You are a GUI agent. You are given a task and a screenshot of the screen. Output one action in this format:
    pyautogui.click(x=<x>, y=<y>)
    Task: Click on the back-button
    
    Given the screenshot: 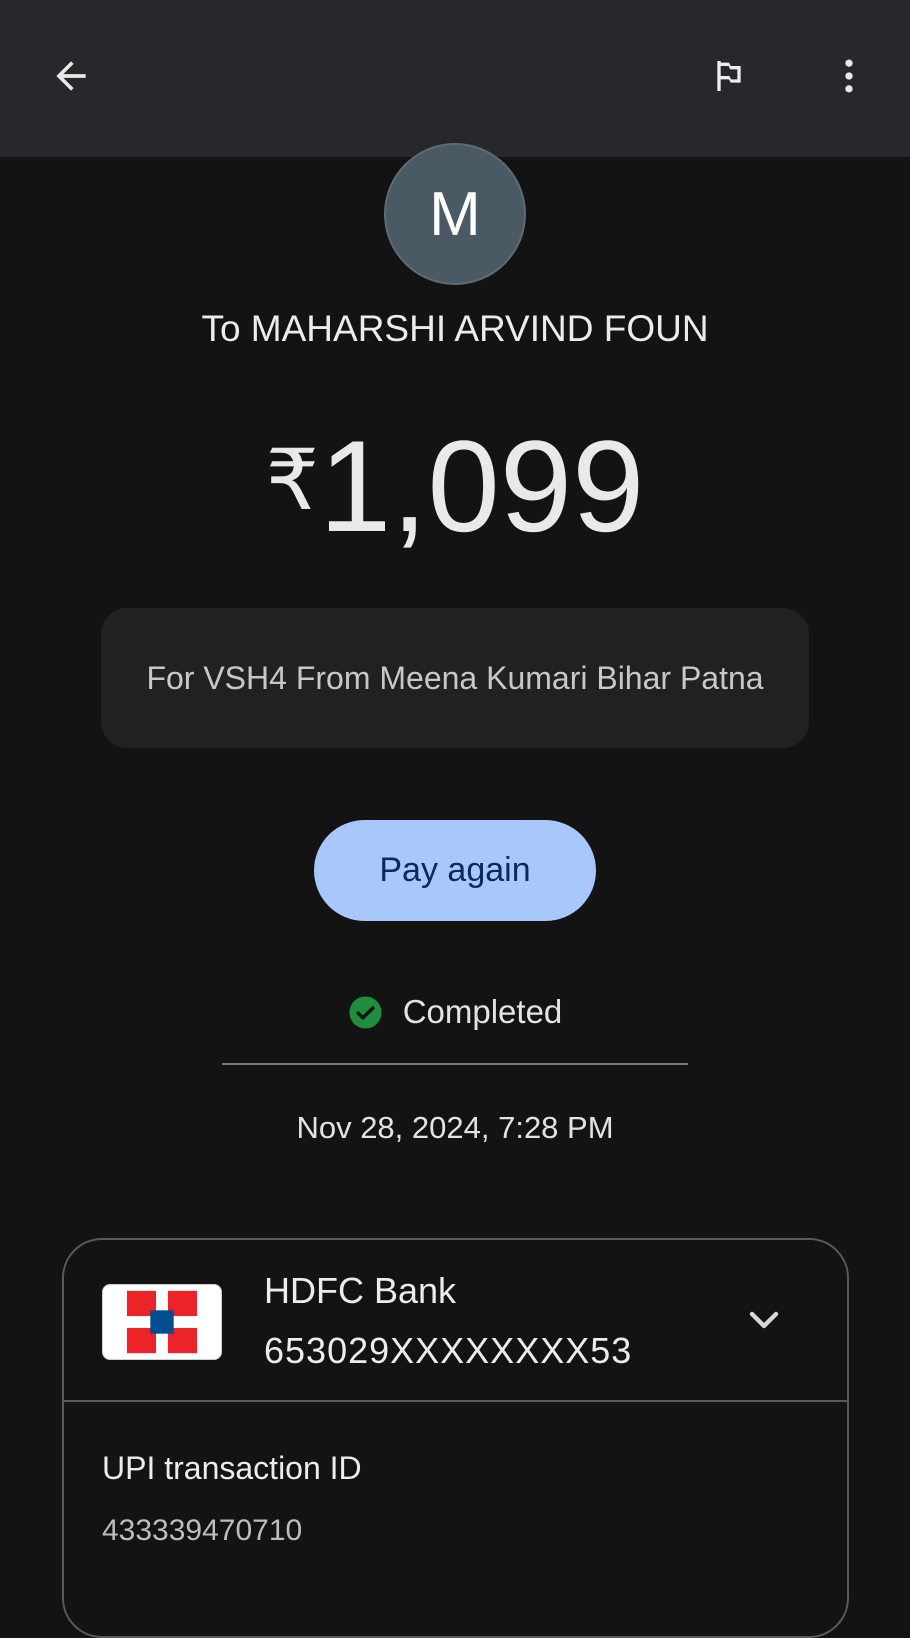 What is the action you would take?
    pyautogui.click(x=71, y=76)
    